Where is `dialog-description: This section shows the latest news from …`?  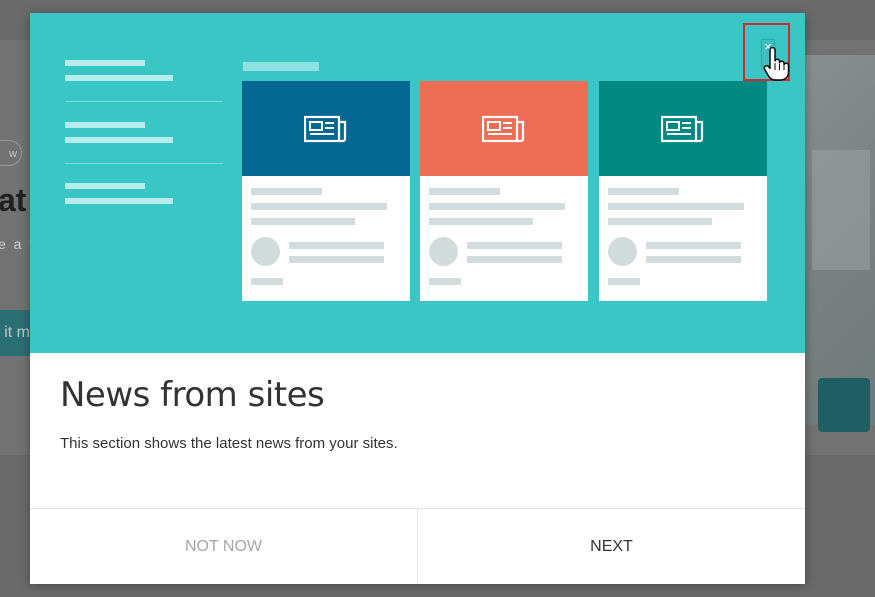
dialog-description: This section shows the latest news from … is located at coordinates (229, 443).